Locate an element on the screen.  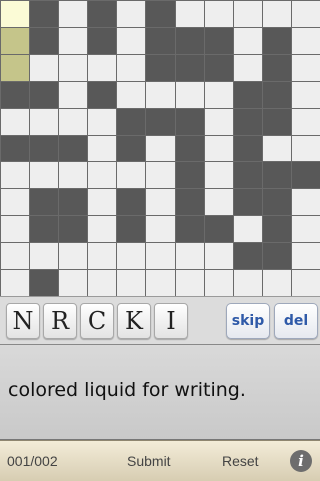
delete-button: del is located at coordinates (296, 321).